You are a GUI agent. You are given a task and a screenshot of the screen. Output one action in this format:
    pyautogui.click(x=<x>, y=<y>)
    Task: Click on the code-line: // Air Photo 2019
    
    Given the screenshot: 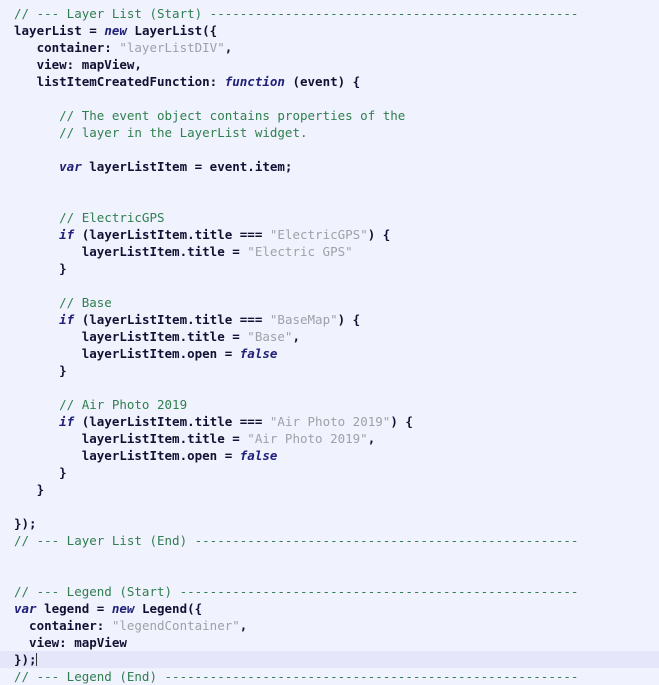 What is the action you would take?
    pyautogui.click(x=329, y=404)
    